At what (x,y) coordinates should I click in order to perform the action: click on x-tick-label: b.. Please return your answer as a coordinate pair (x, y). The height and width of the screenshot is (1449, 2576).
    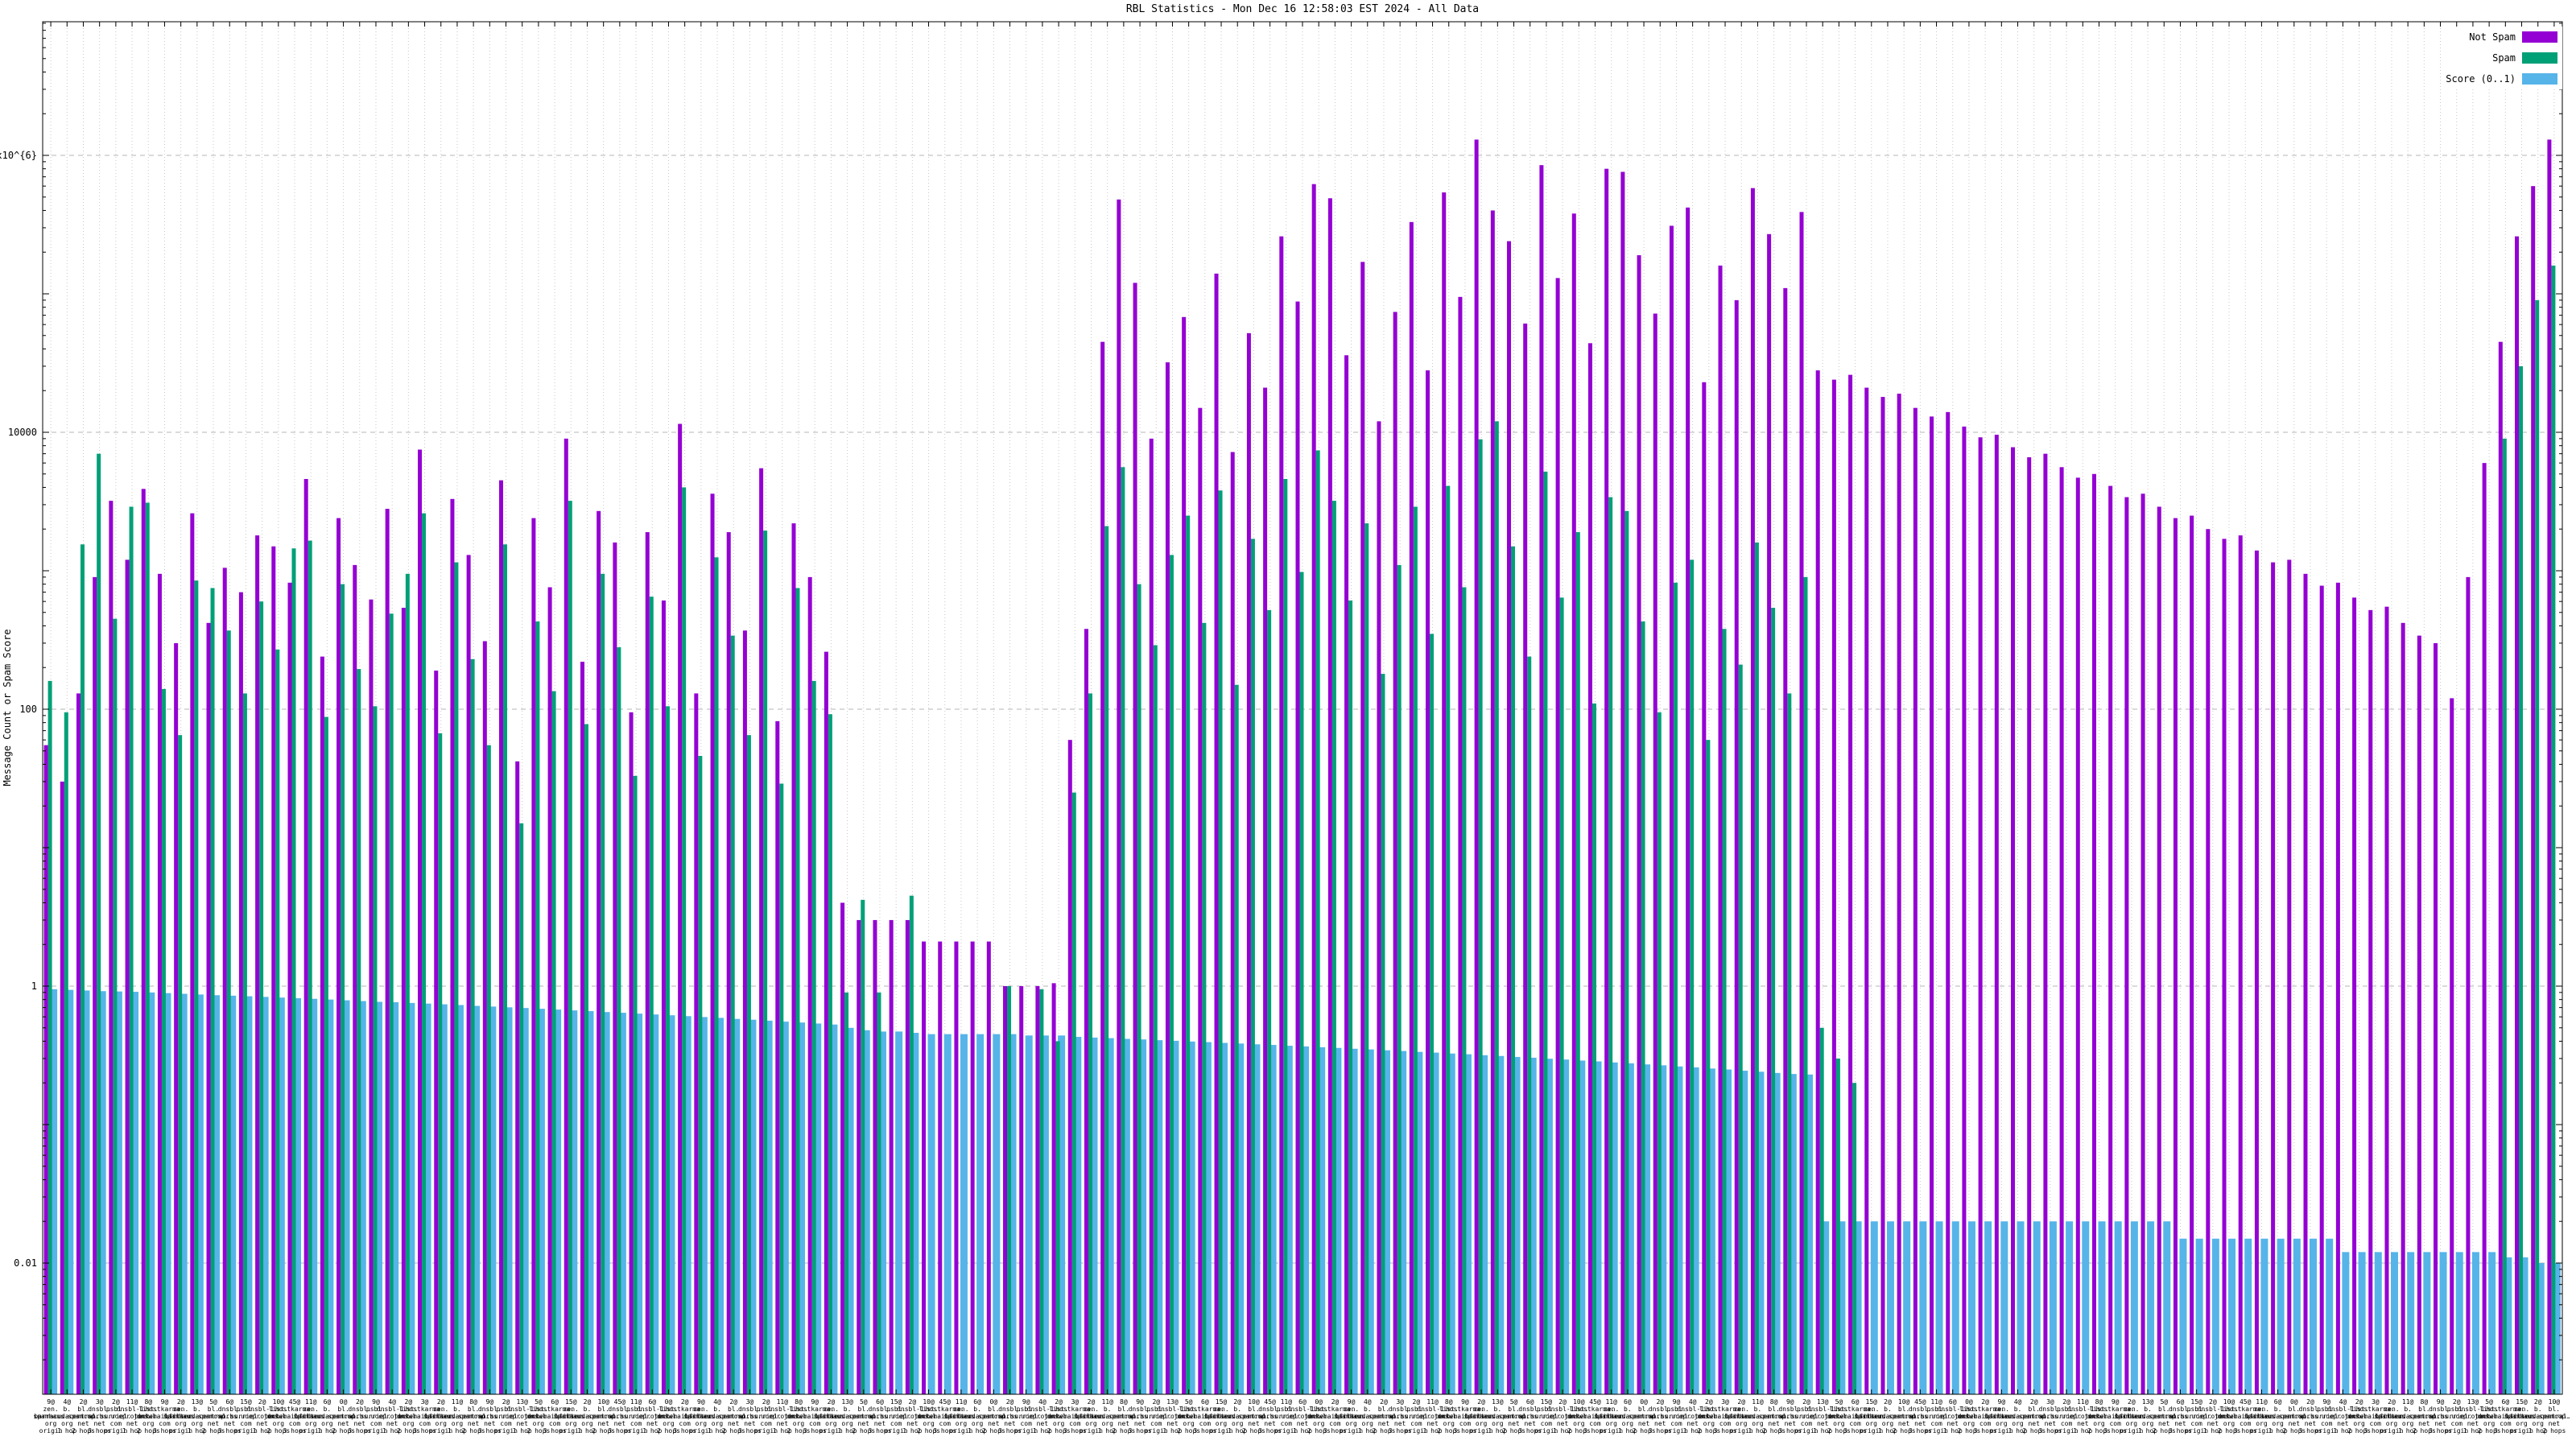
    Looking at the image, I should click on (2018, 1409).